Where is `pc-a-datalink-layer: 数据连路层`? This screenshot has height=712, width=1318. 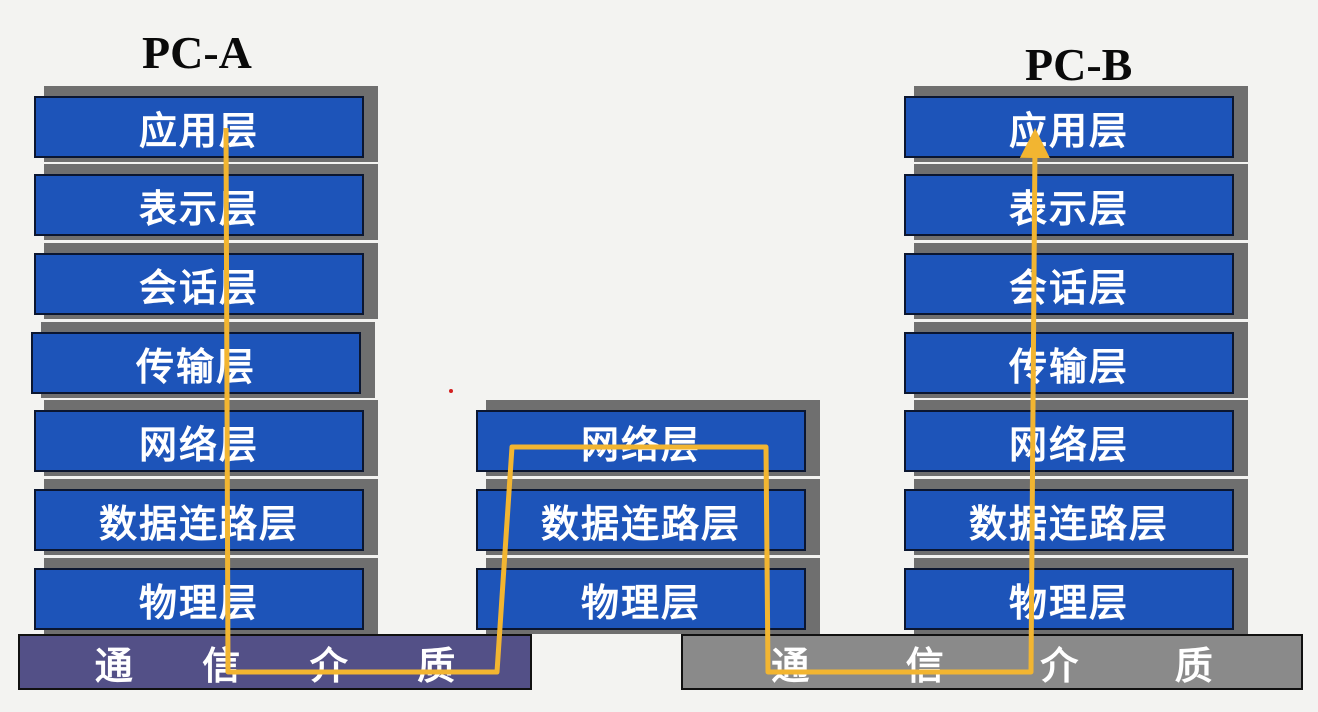 pc-a-datalink-layer: 数据连路层 is located at coordinates (206, 517).